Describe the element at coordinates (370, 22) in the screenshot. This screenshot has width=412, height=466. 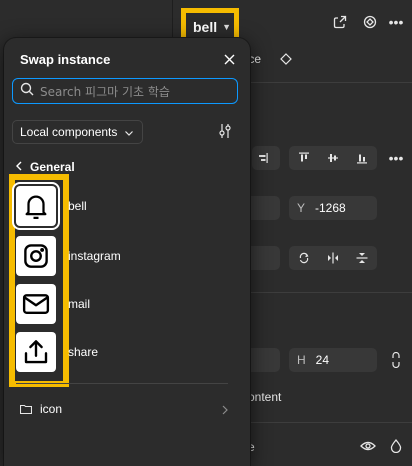
I see `go-to-main-component-icon` at that location.